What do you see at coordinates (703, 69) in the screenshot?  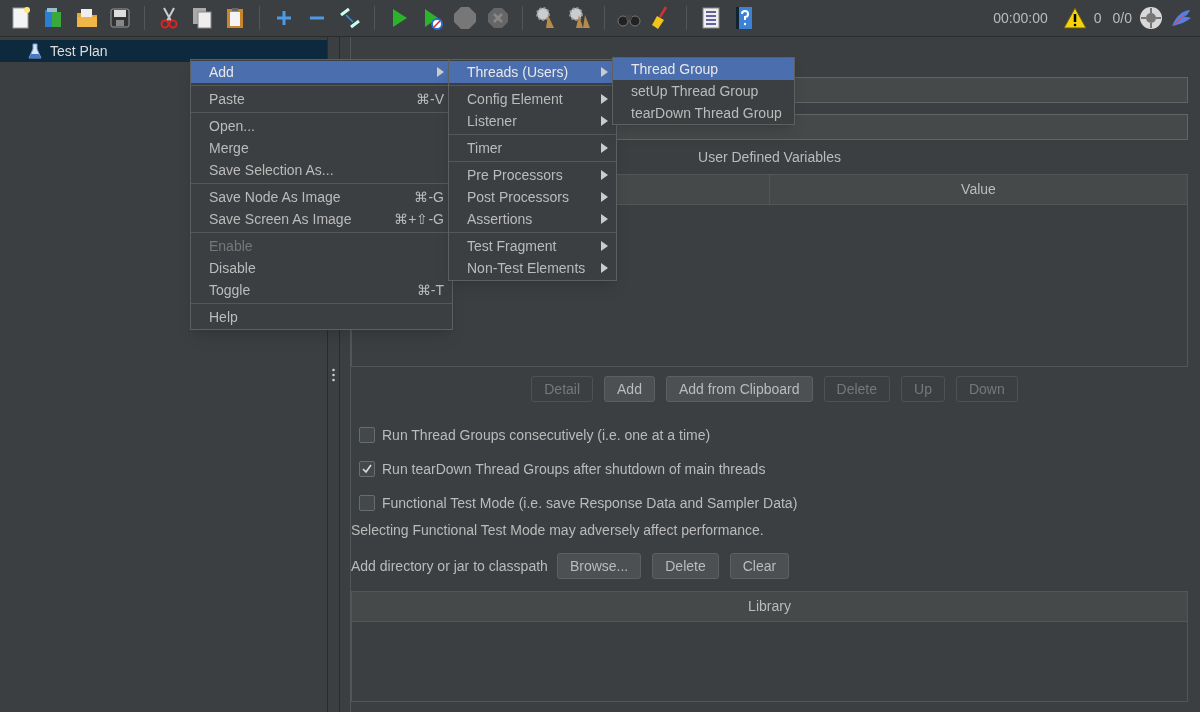 I see `menu-item: Thread Group` at bounding box center [703, 69].